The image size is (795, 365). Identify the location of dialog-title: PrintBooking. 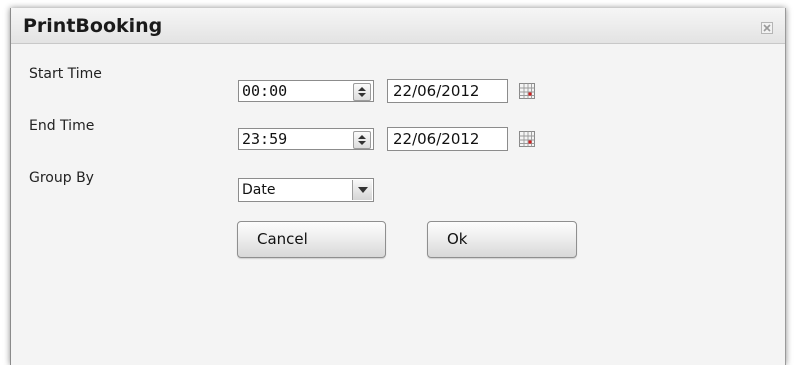
(93, 26).